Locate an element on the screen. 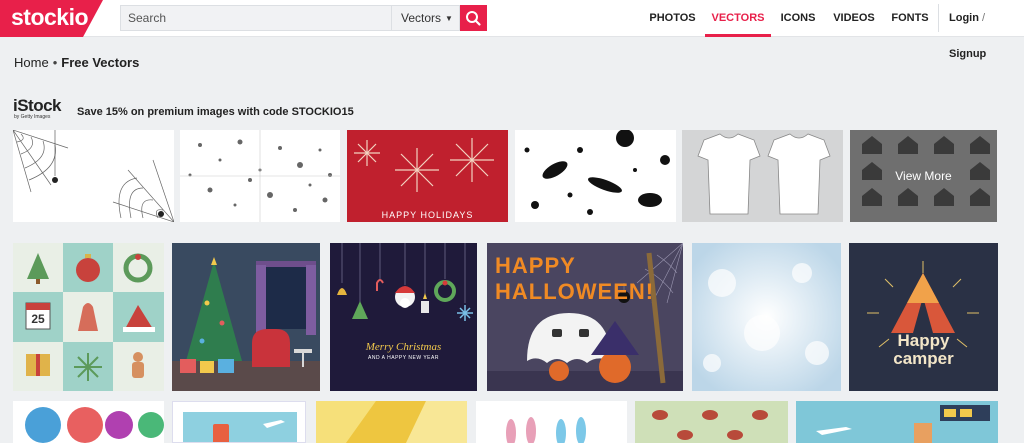 This screenshot has width=1024, height=443. istock-tile-view-more: View More is located at coordinates (923, 176).